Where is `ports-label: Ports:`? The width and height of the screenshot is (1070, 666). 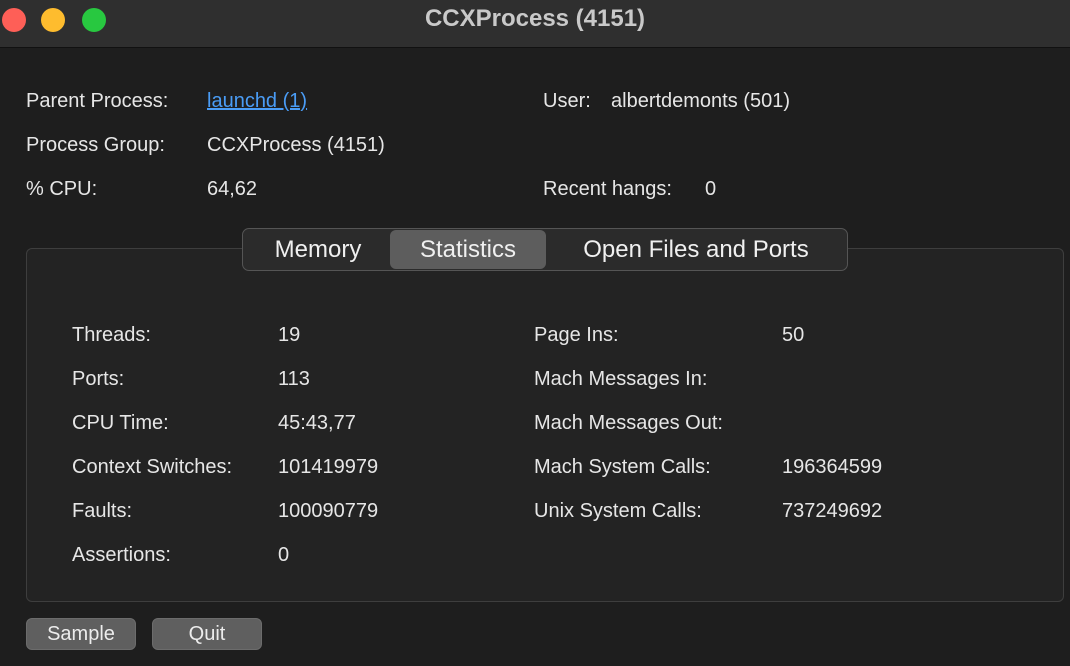
ports-label: Ports: is located at coordinates (98, 379).